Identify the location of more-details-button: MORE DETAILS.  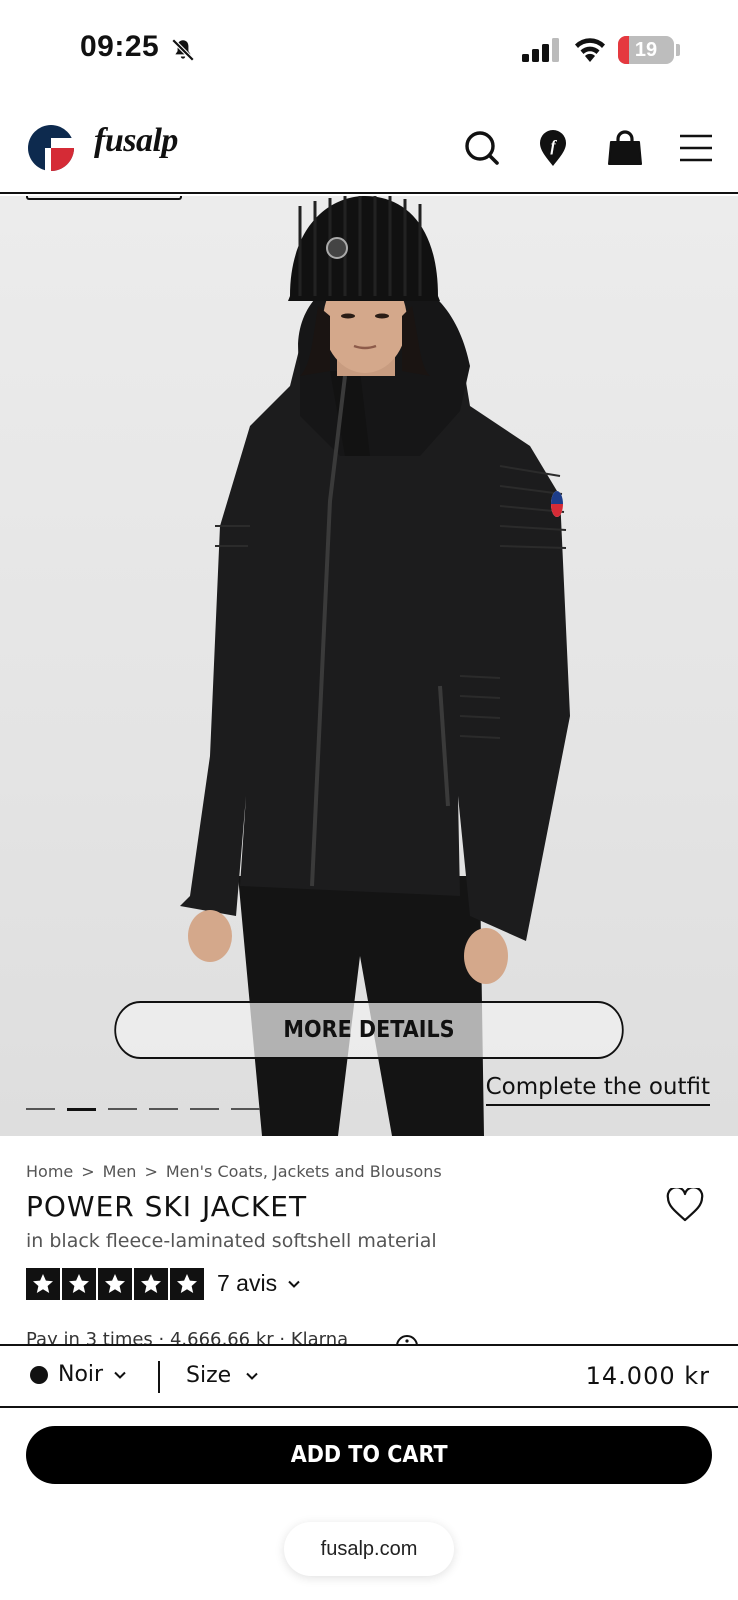
(369, 1030).